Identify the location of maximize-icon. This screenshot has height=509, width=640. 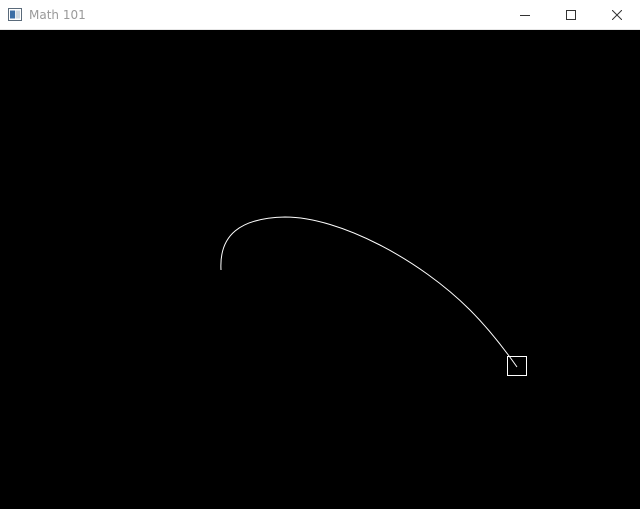
(571, 14).